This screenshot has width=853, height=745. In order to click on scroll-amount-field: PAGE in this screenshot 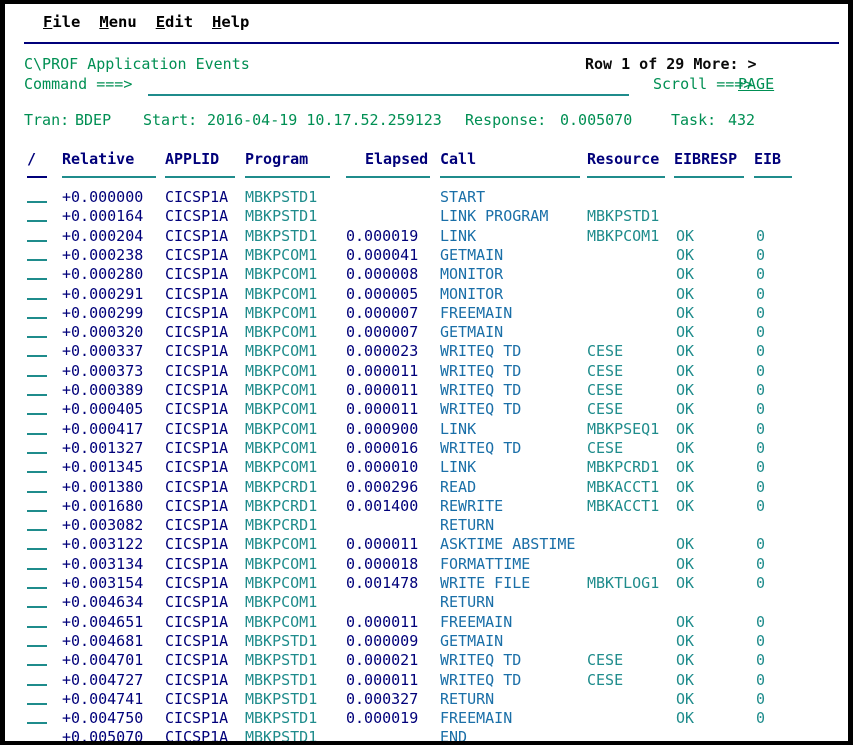, I will do `click(756, 84)`.